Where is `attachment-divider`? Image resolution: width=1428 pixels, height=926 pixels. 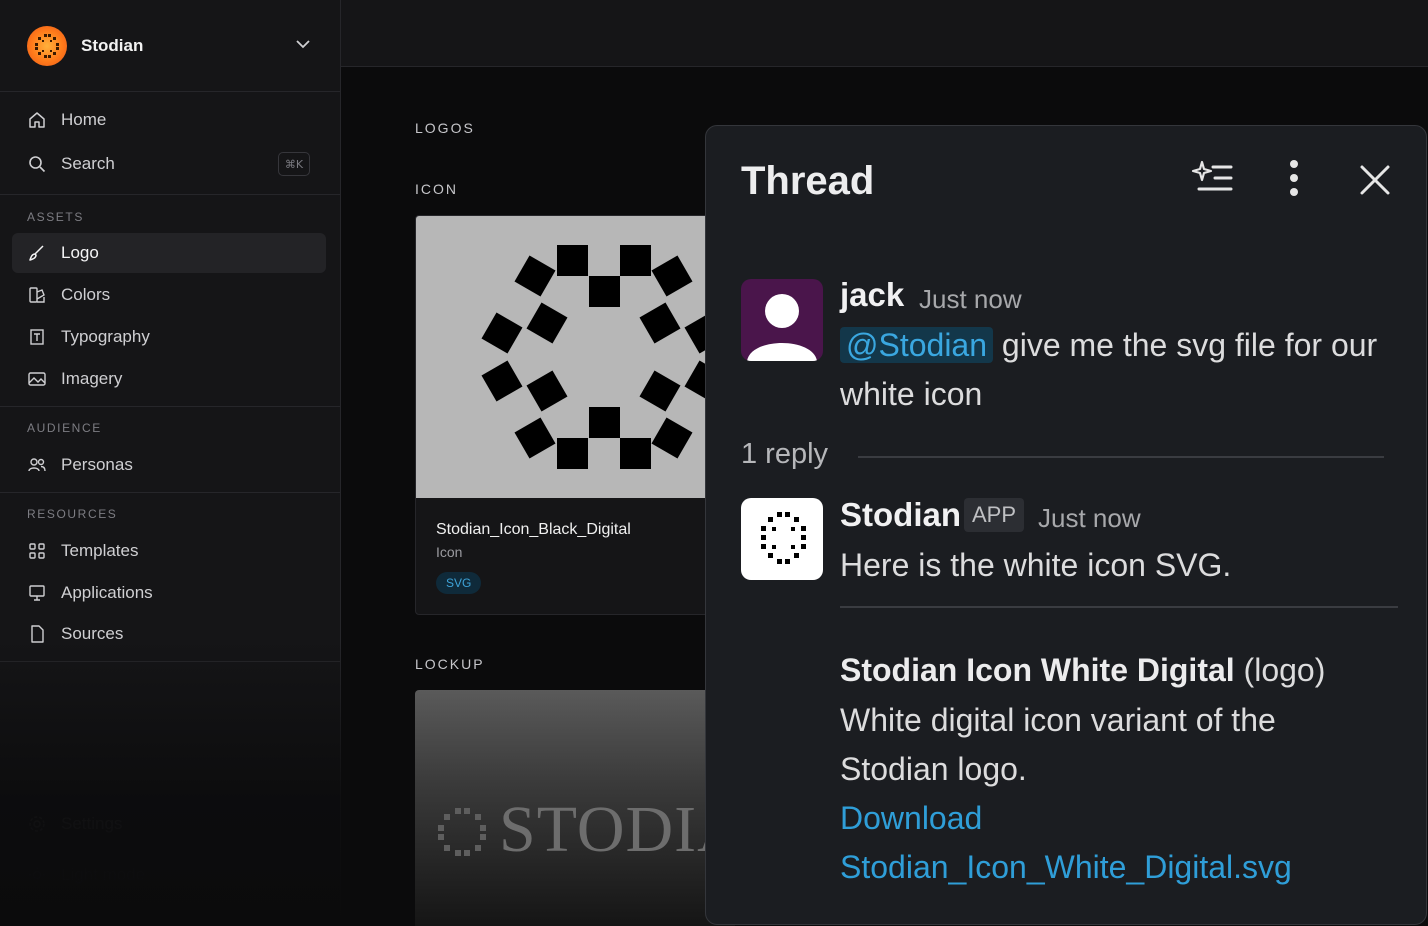
attachment-divider is located at coordinates (1119, 607).